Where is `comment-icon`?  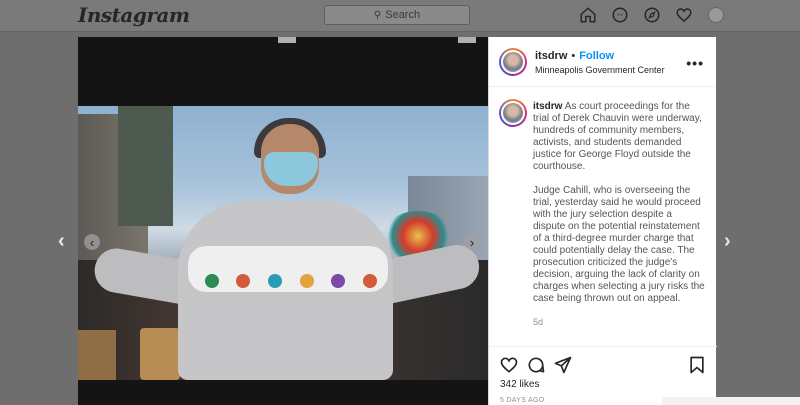
comment-icon is located at coordinates (536, 365).